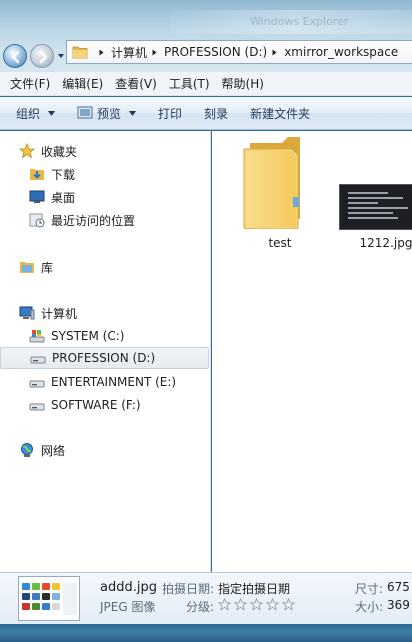 The height and width of the screenshot is (642, 412). What do you see at coordinates (216, 113) in the screenshot?
I see `burn-button: 刻录` at bounding box center [216, 113].